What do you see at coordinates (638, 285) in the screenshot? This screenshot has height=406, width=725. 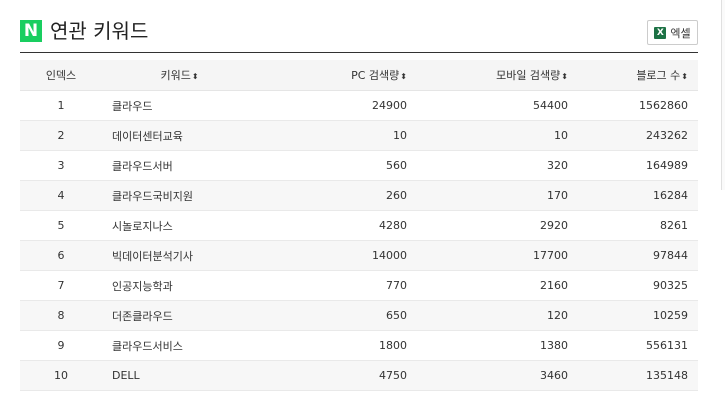 I see `cell-blog-count: 90325` at bounding box center [638, 285].